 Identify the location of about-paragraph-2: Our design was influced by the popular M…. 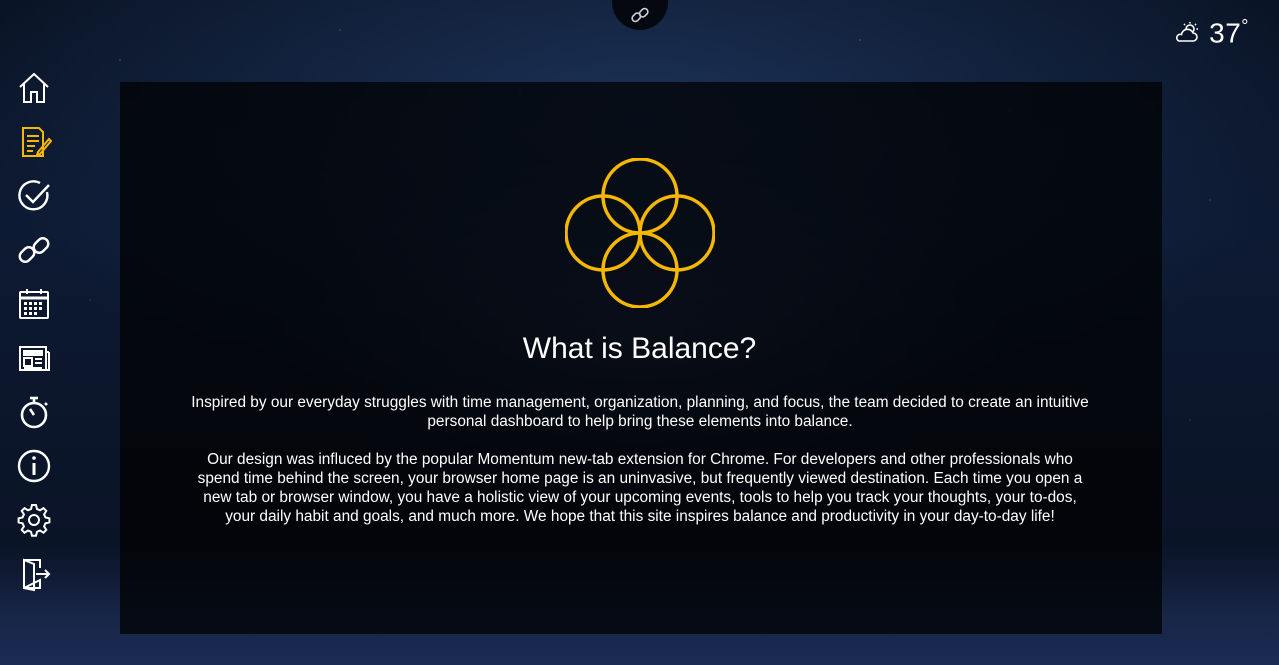
(640, 488).